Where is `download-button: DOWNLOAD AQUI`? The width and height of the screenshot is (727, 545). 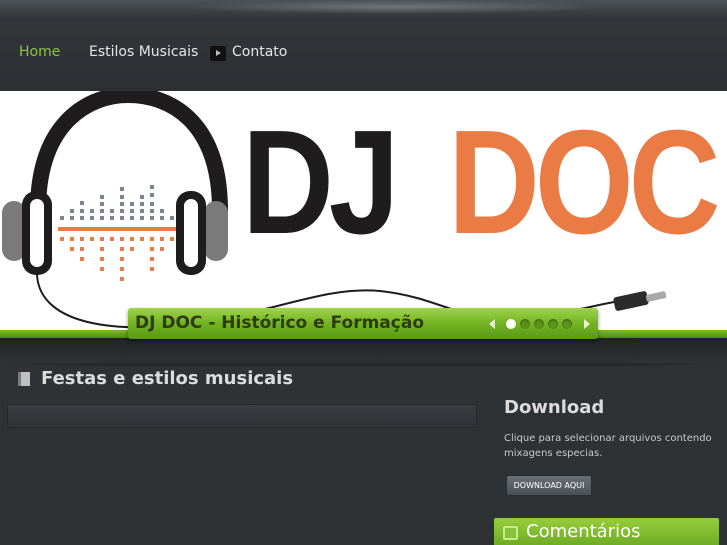 download-button: DOWNLOAD AQUI is located at coordinates (549, 485).